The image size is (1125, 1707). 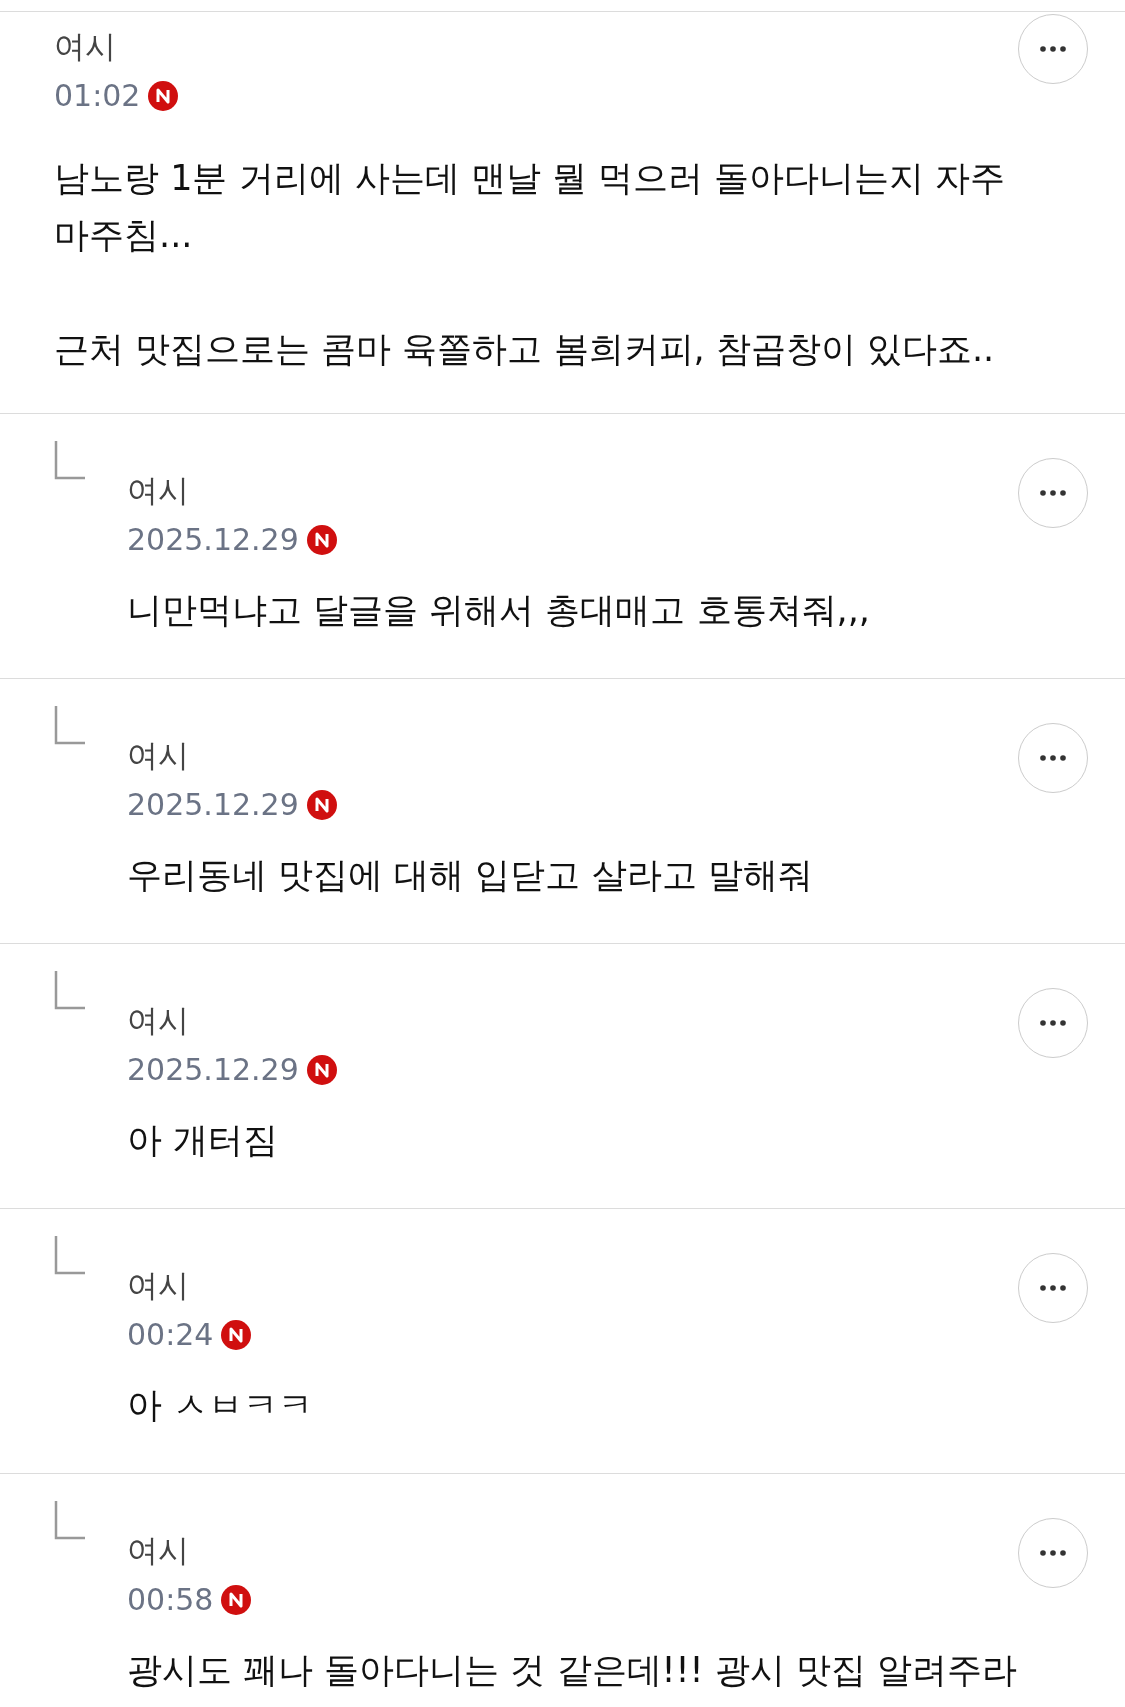 I want to click on comment-text: 남노랑 1분 거리에 사는데 맨날 뭘 먹으러 돌아다니는지 자주 마주침... 근처 맛집으로는 콤마 육쫄하고 봄희커피, 참곱창이 있다죠.., so click(x=530, y=264).